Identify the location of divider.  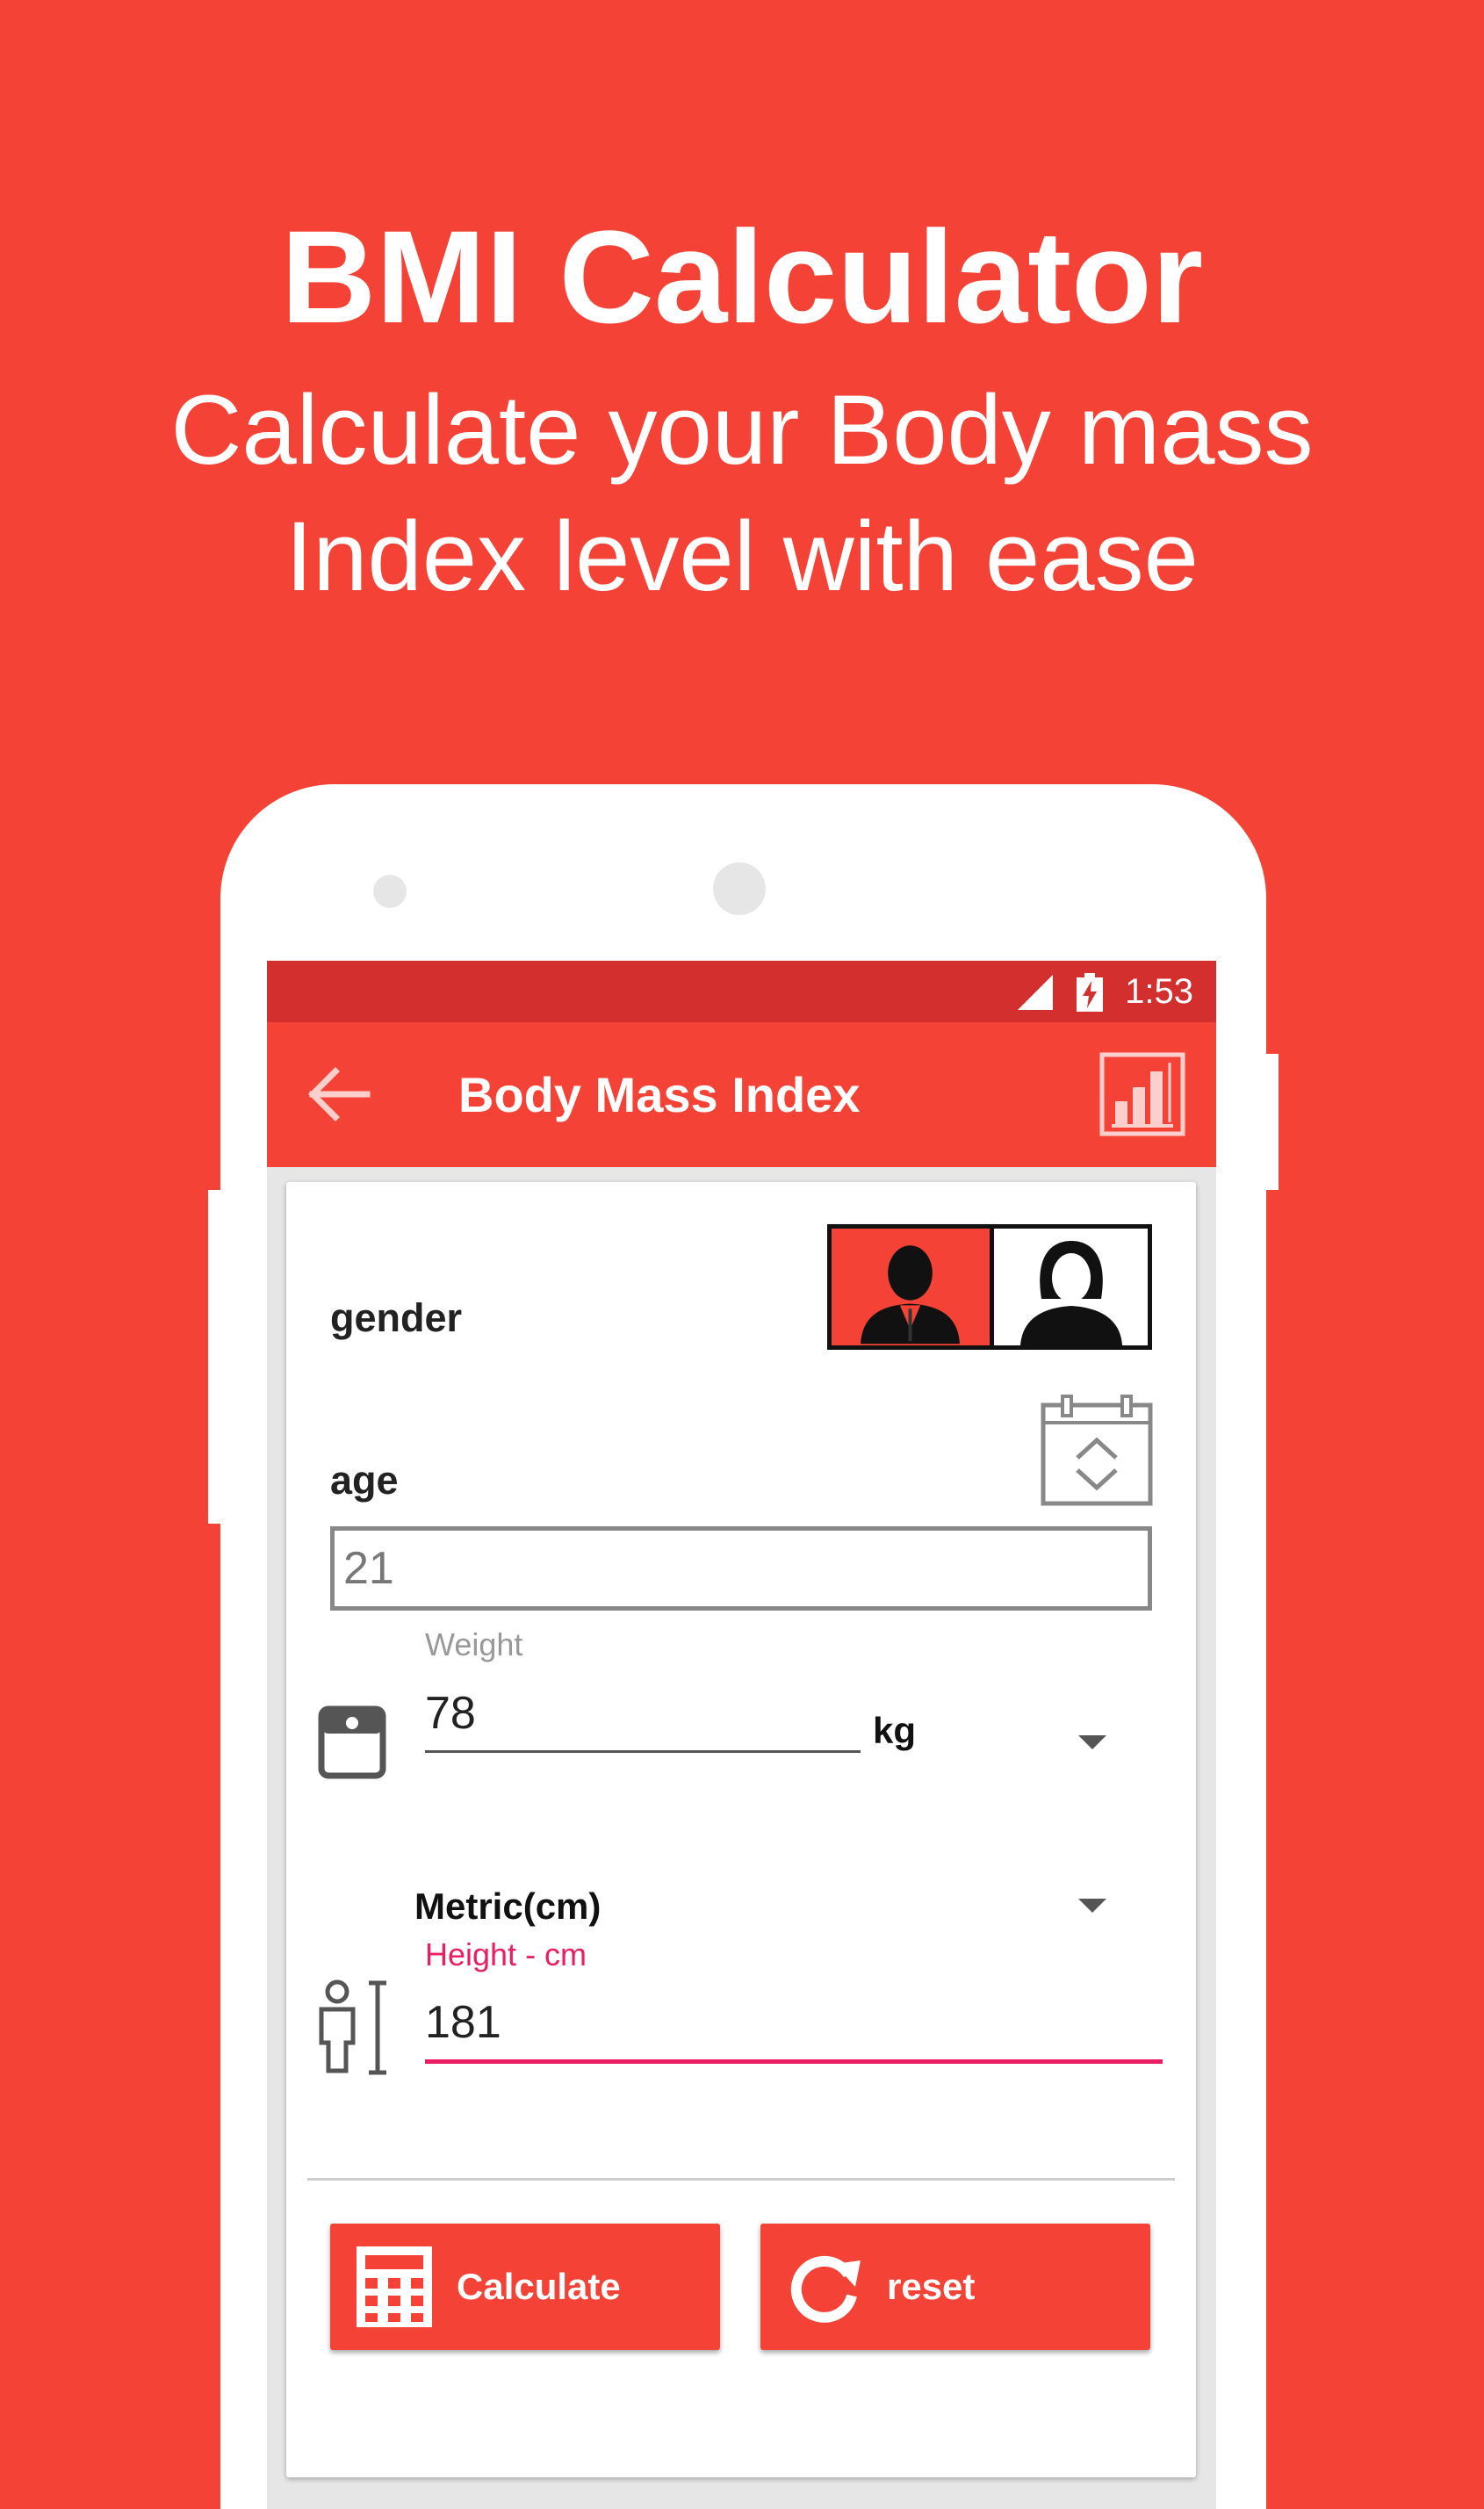
(741, 2179).